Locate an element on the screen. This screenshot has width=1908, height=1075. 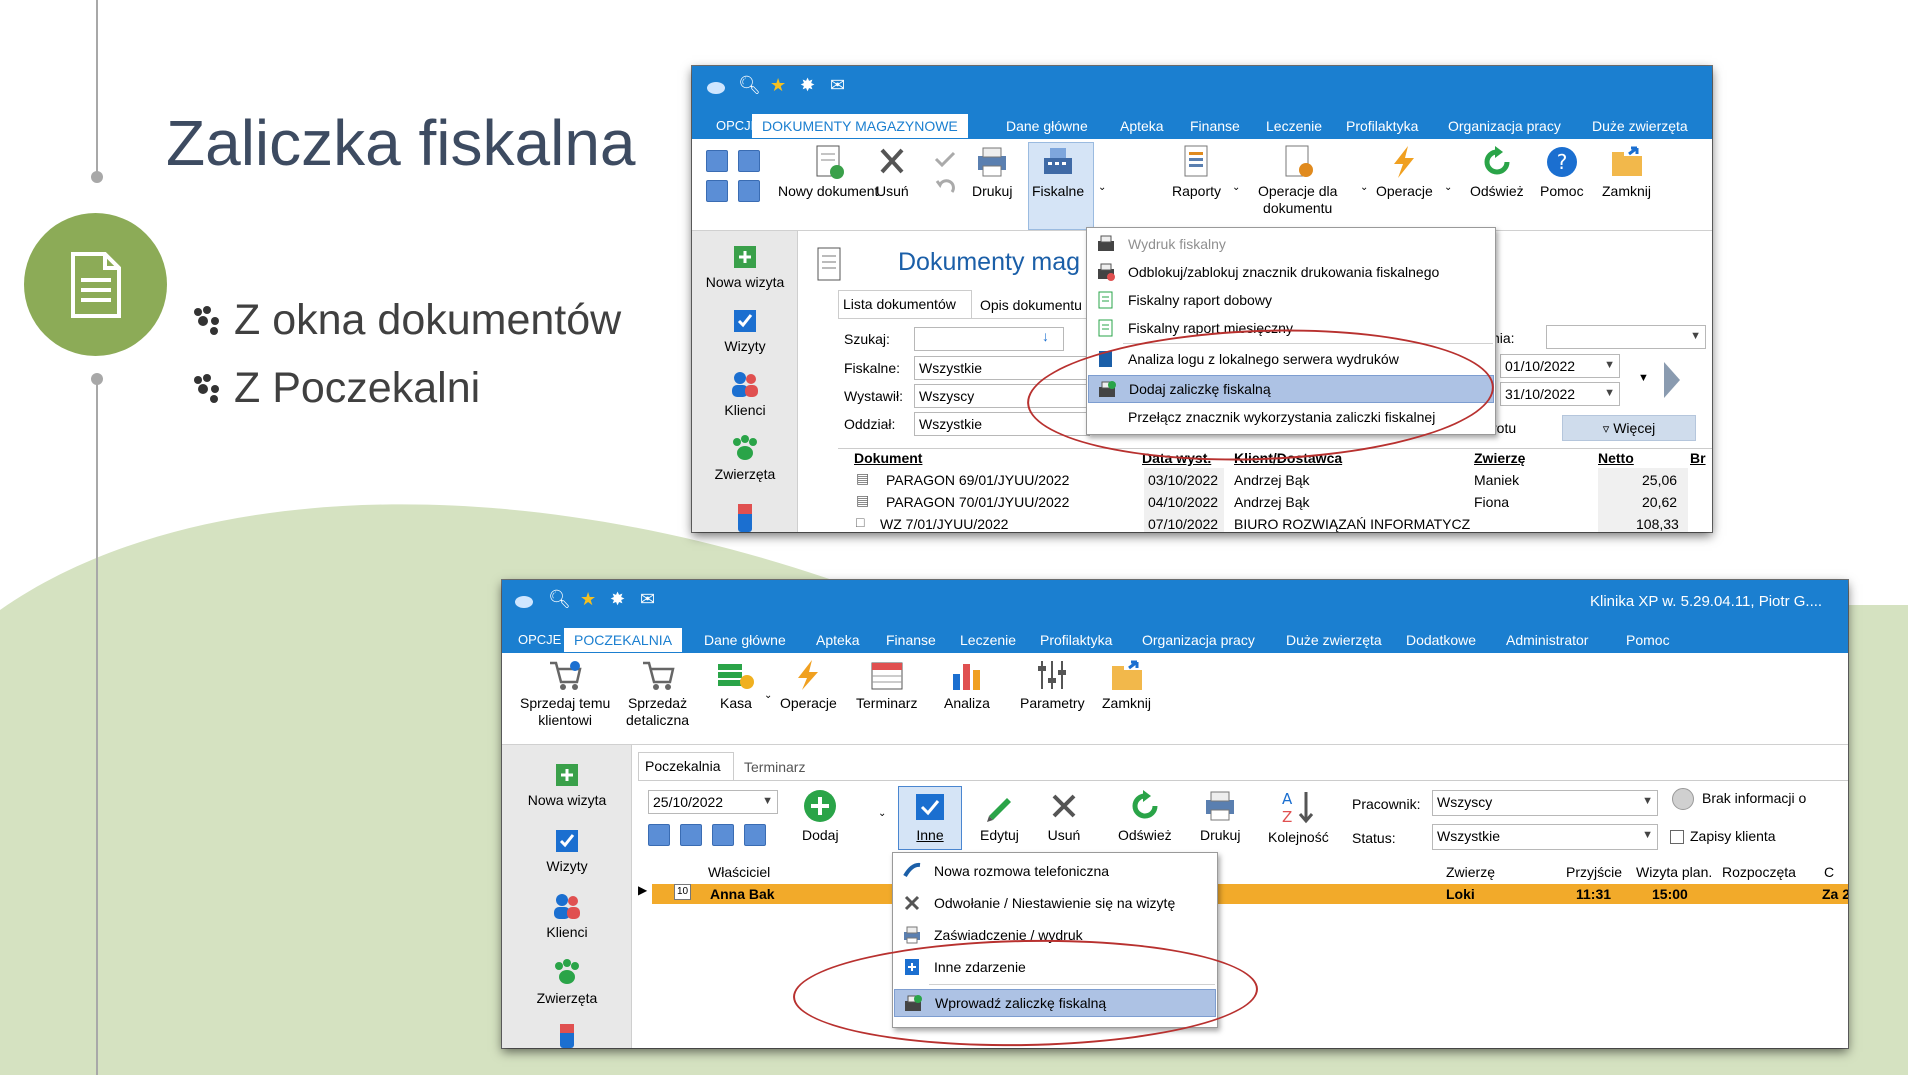
refresh-button: Odśwież is located at coordinates (1145, 816).